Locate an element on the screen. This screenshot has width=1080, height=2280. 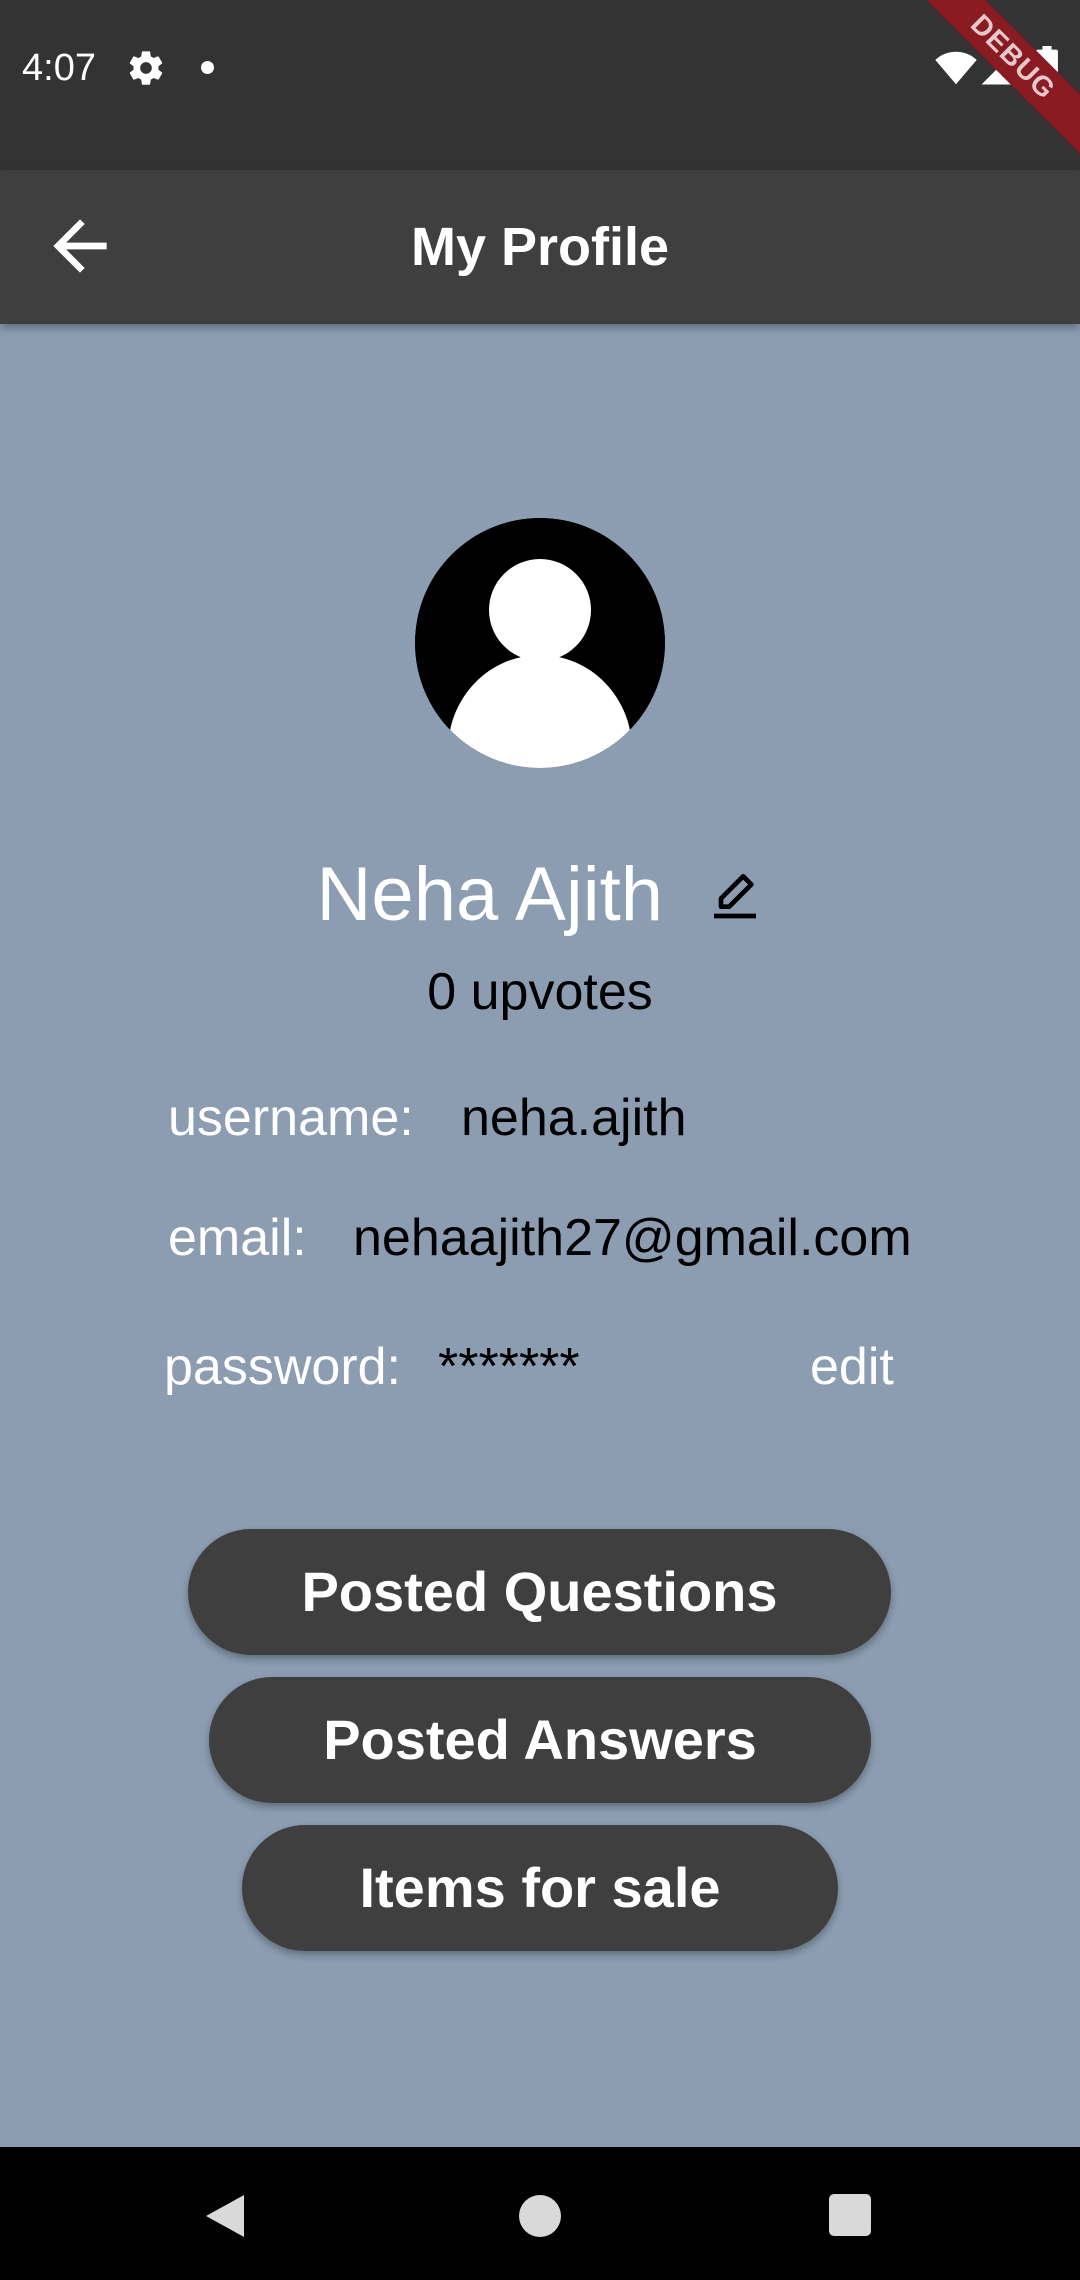
email-label: email: is located at coordinates (237, 1238).